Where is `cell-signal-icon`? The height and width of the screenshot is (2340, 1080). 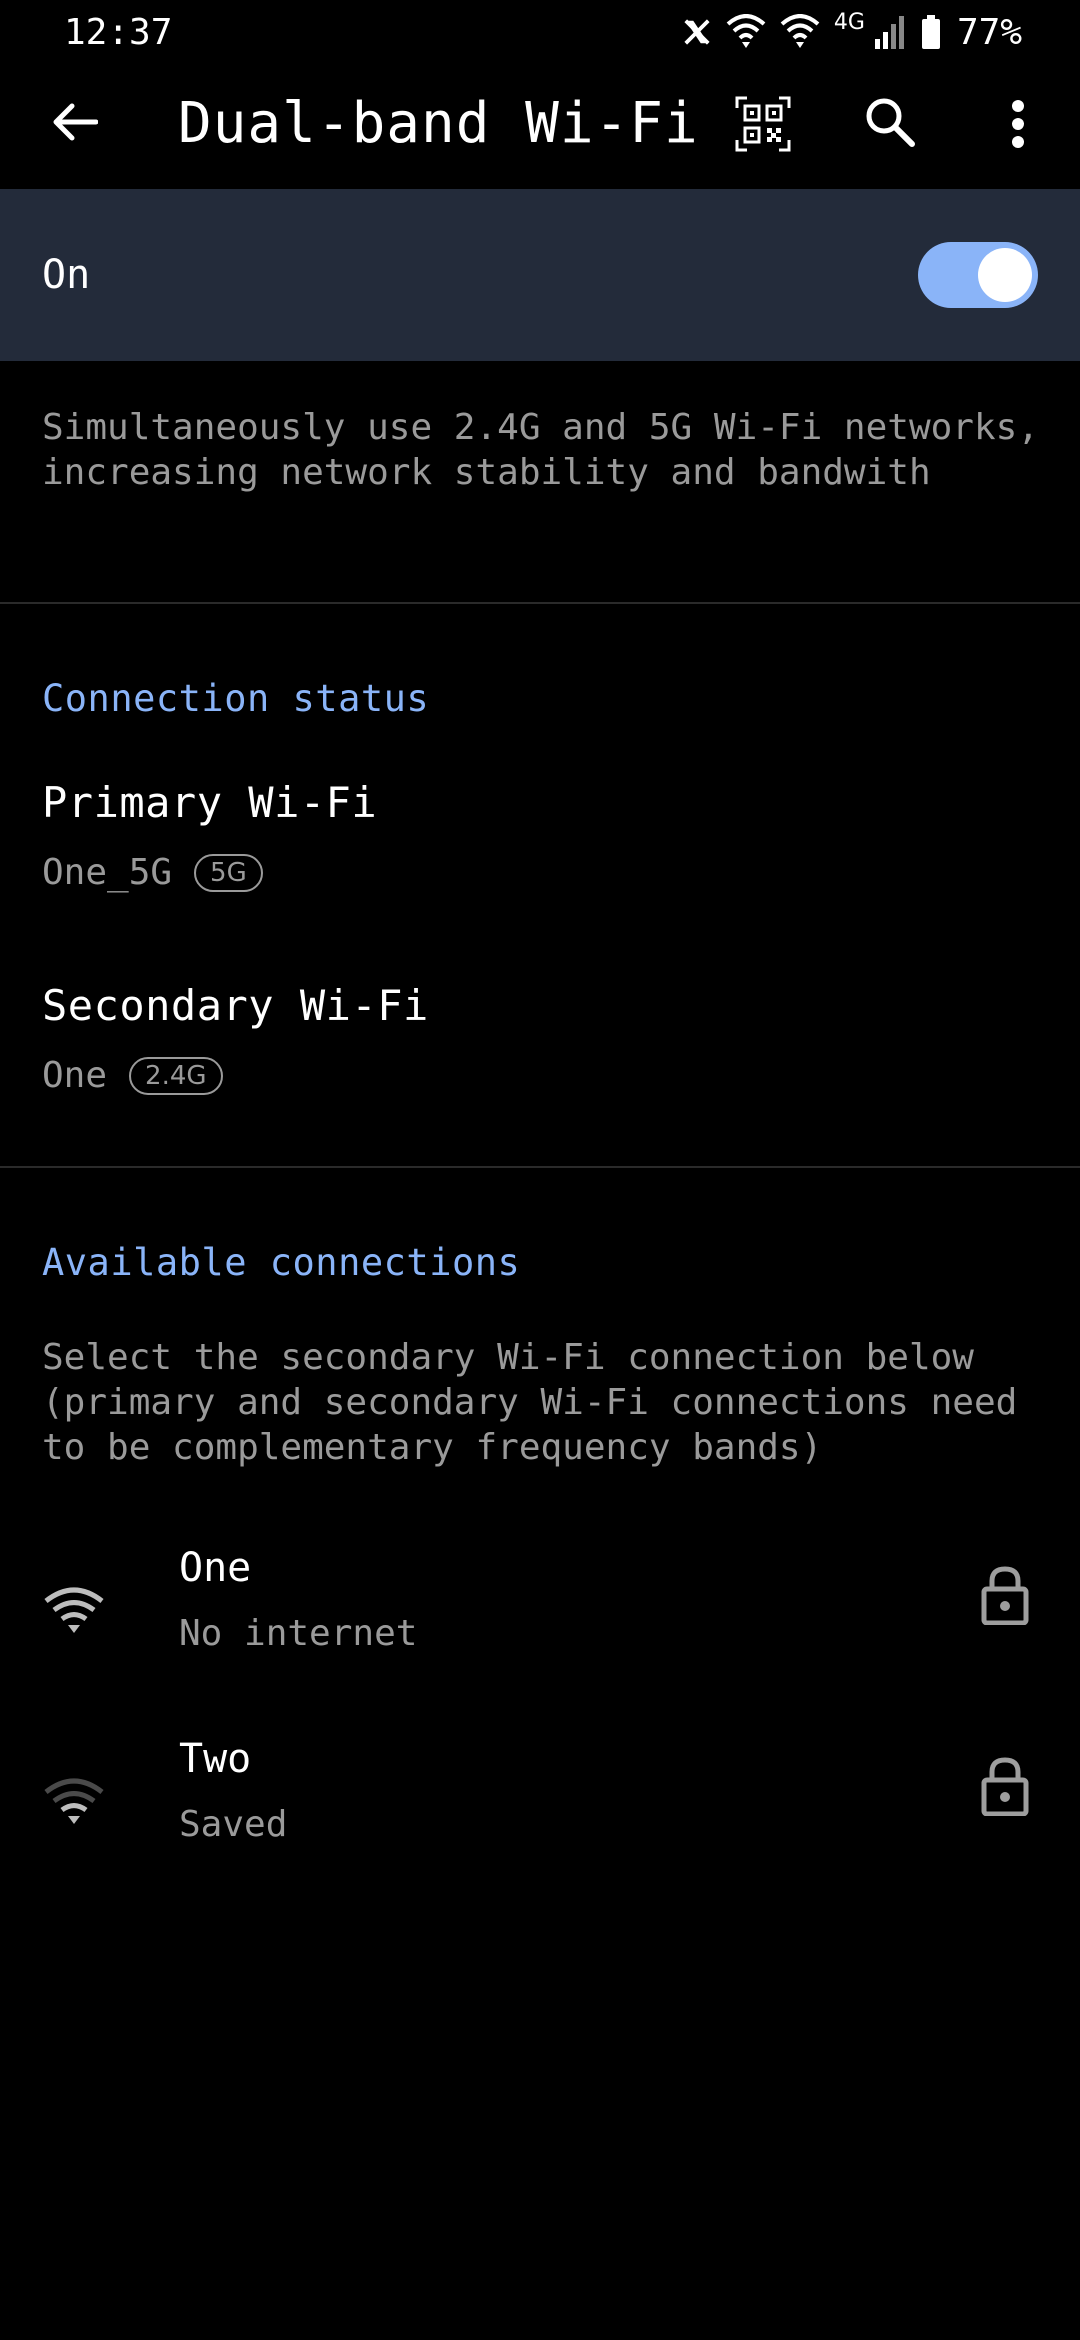 cell-signal-icon is located at coordinates (890, 32).